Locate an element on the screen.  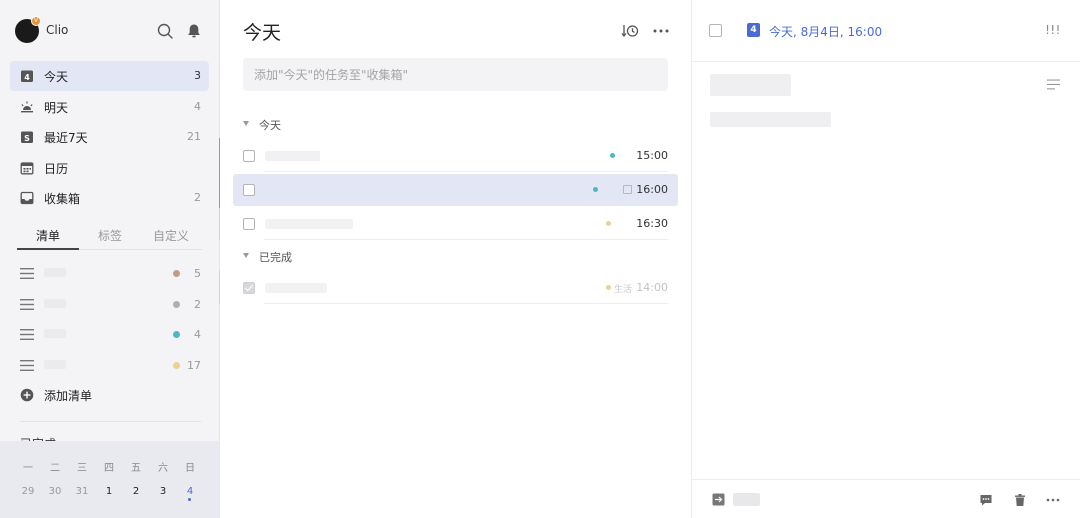
trash-icon is located at coordinates (1020, 500).